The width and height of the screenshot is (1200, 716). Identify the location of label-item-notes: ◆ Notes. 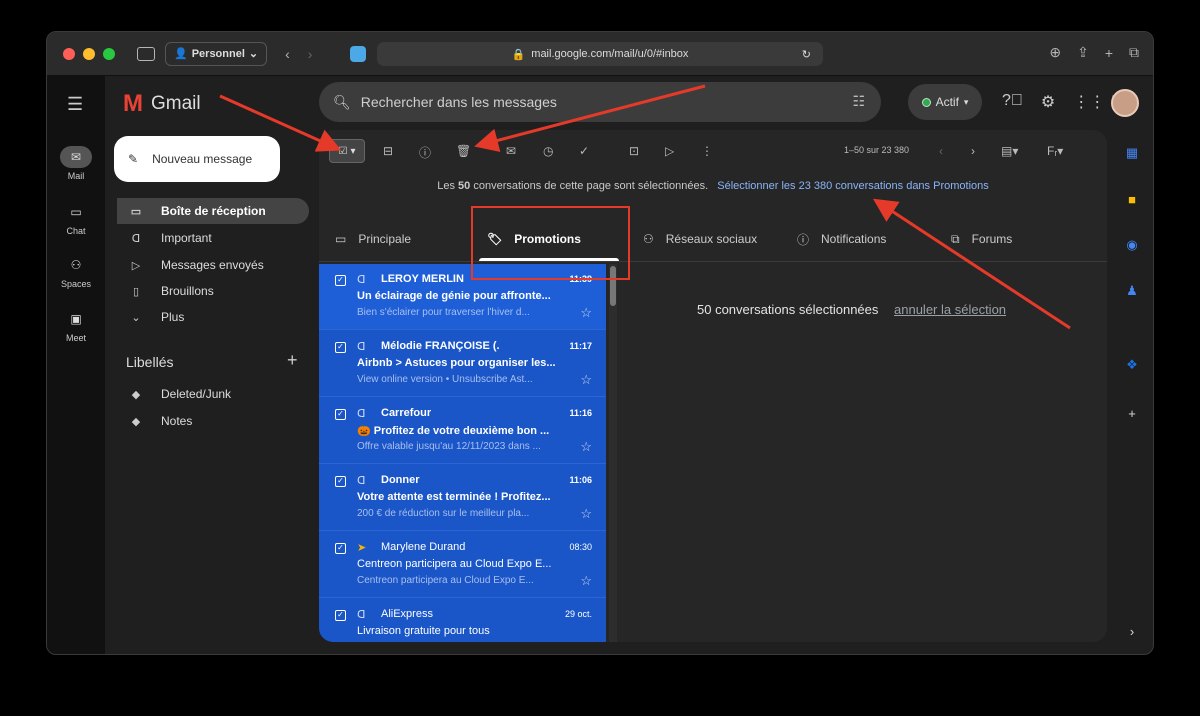
(213, 421).